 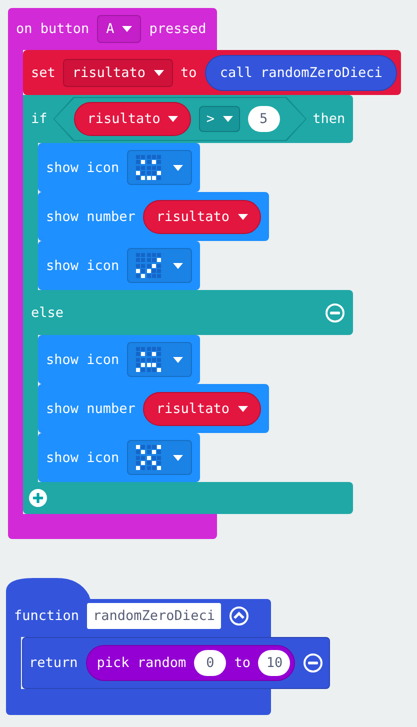 I want to click on block-label: pressed, so click(x=177, y=29).